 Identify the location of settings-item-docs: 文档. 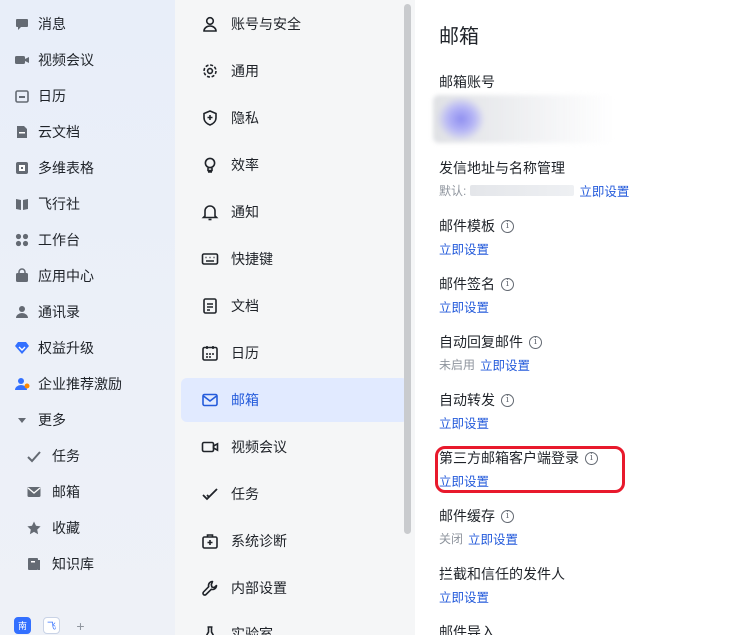
(294, 306).